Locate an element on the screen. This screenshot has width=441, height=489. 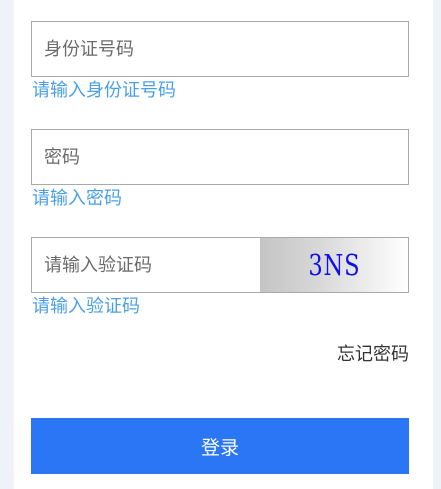
id-number-input is located at coordinates (220, 49).